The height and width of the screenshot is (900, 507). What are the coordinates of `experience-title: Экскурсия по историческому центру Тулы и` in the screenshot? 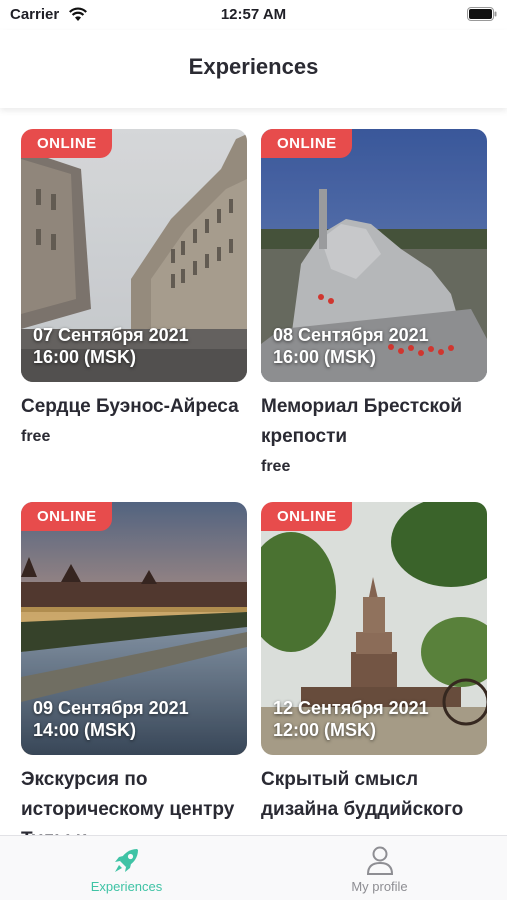 It's located at (134, 800).